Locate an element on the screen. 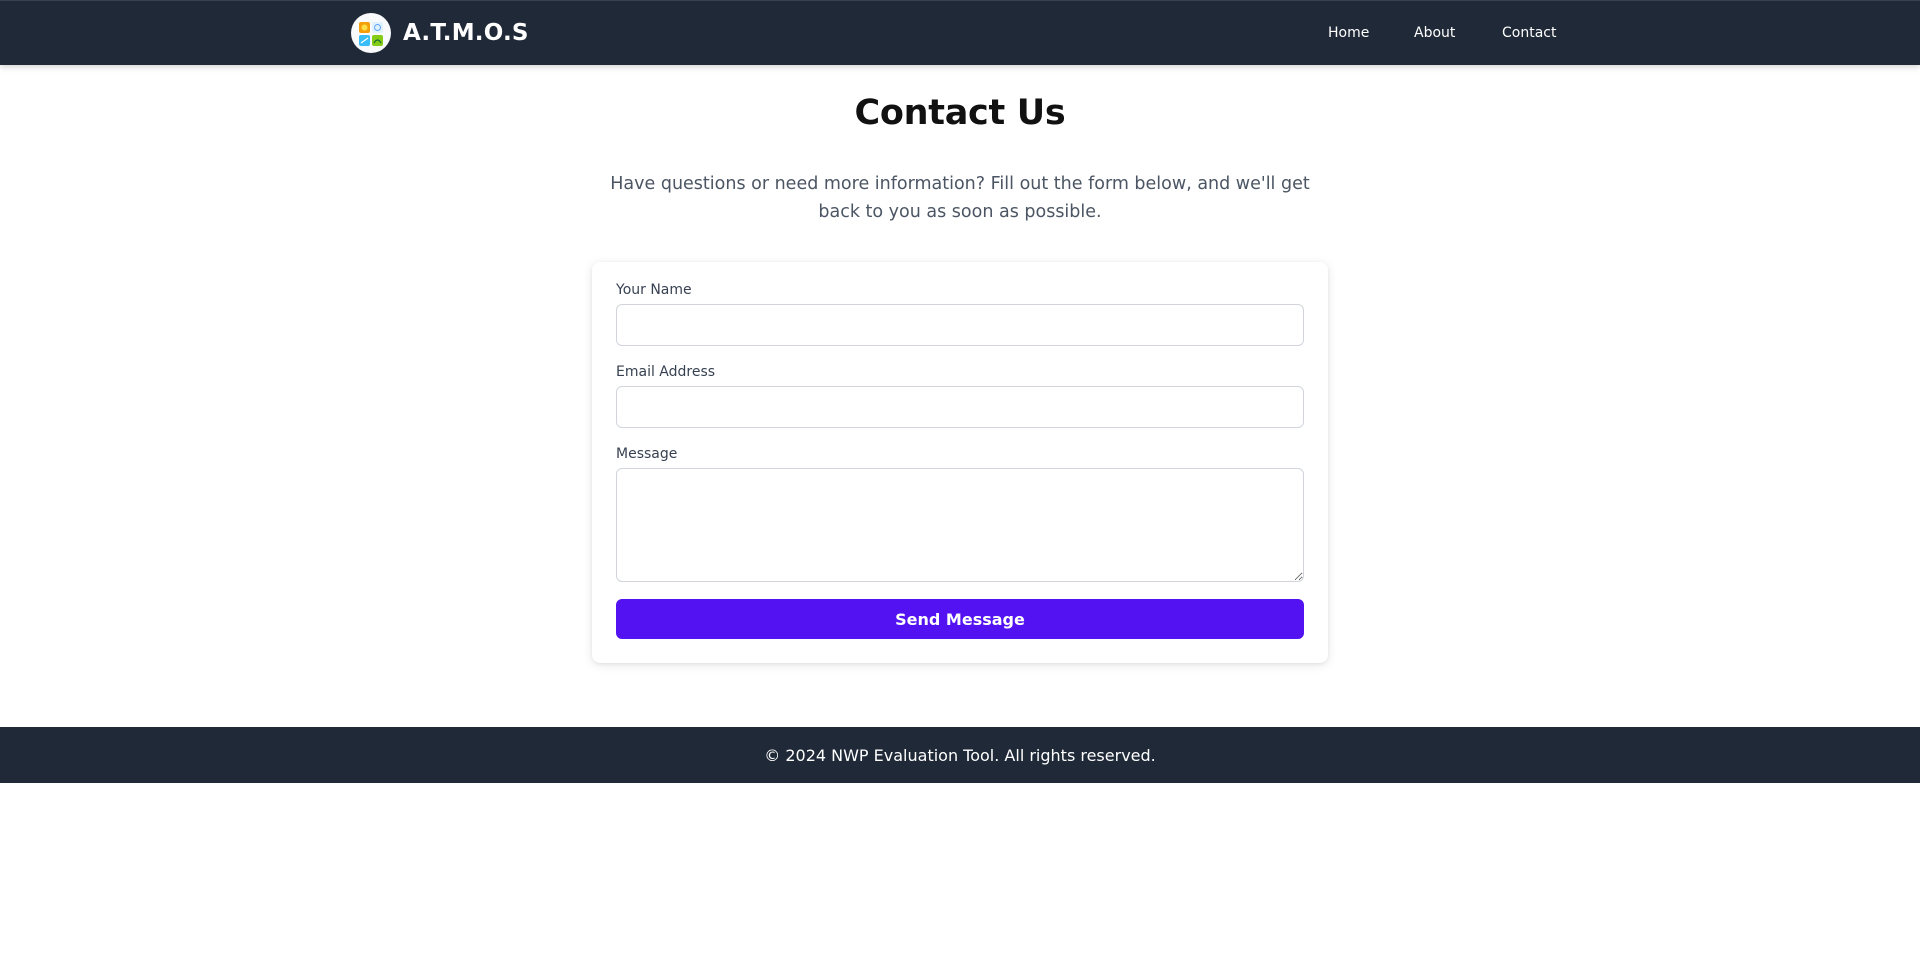 The image size is (1920, 962). message-label: Message is located at coordinates (647, 454).